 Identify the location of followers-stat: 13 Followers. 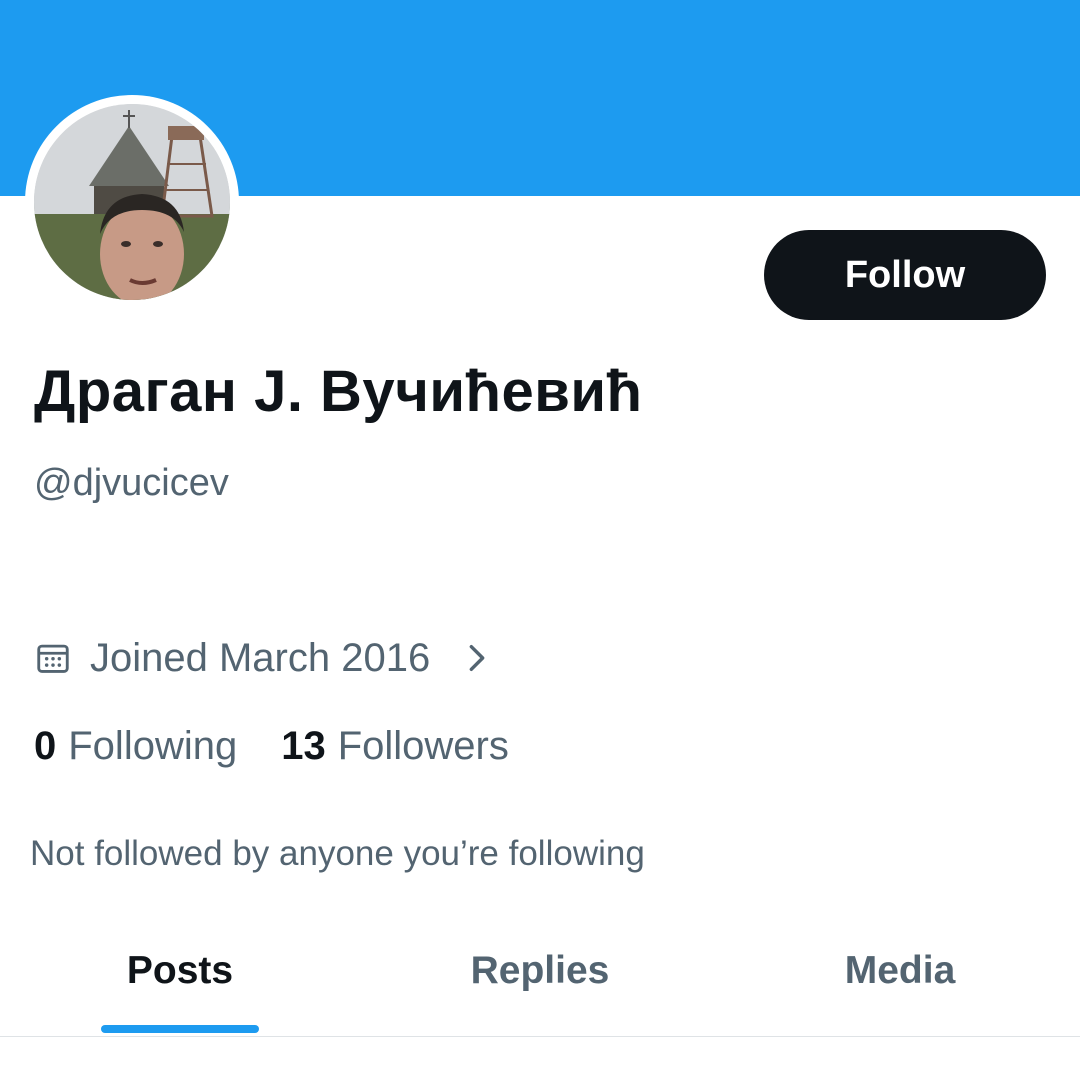
(395, 746).